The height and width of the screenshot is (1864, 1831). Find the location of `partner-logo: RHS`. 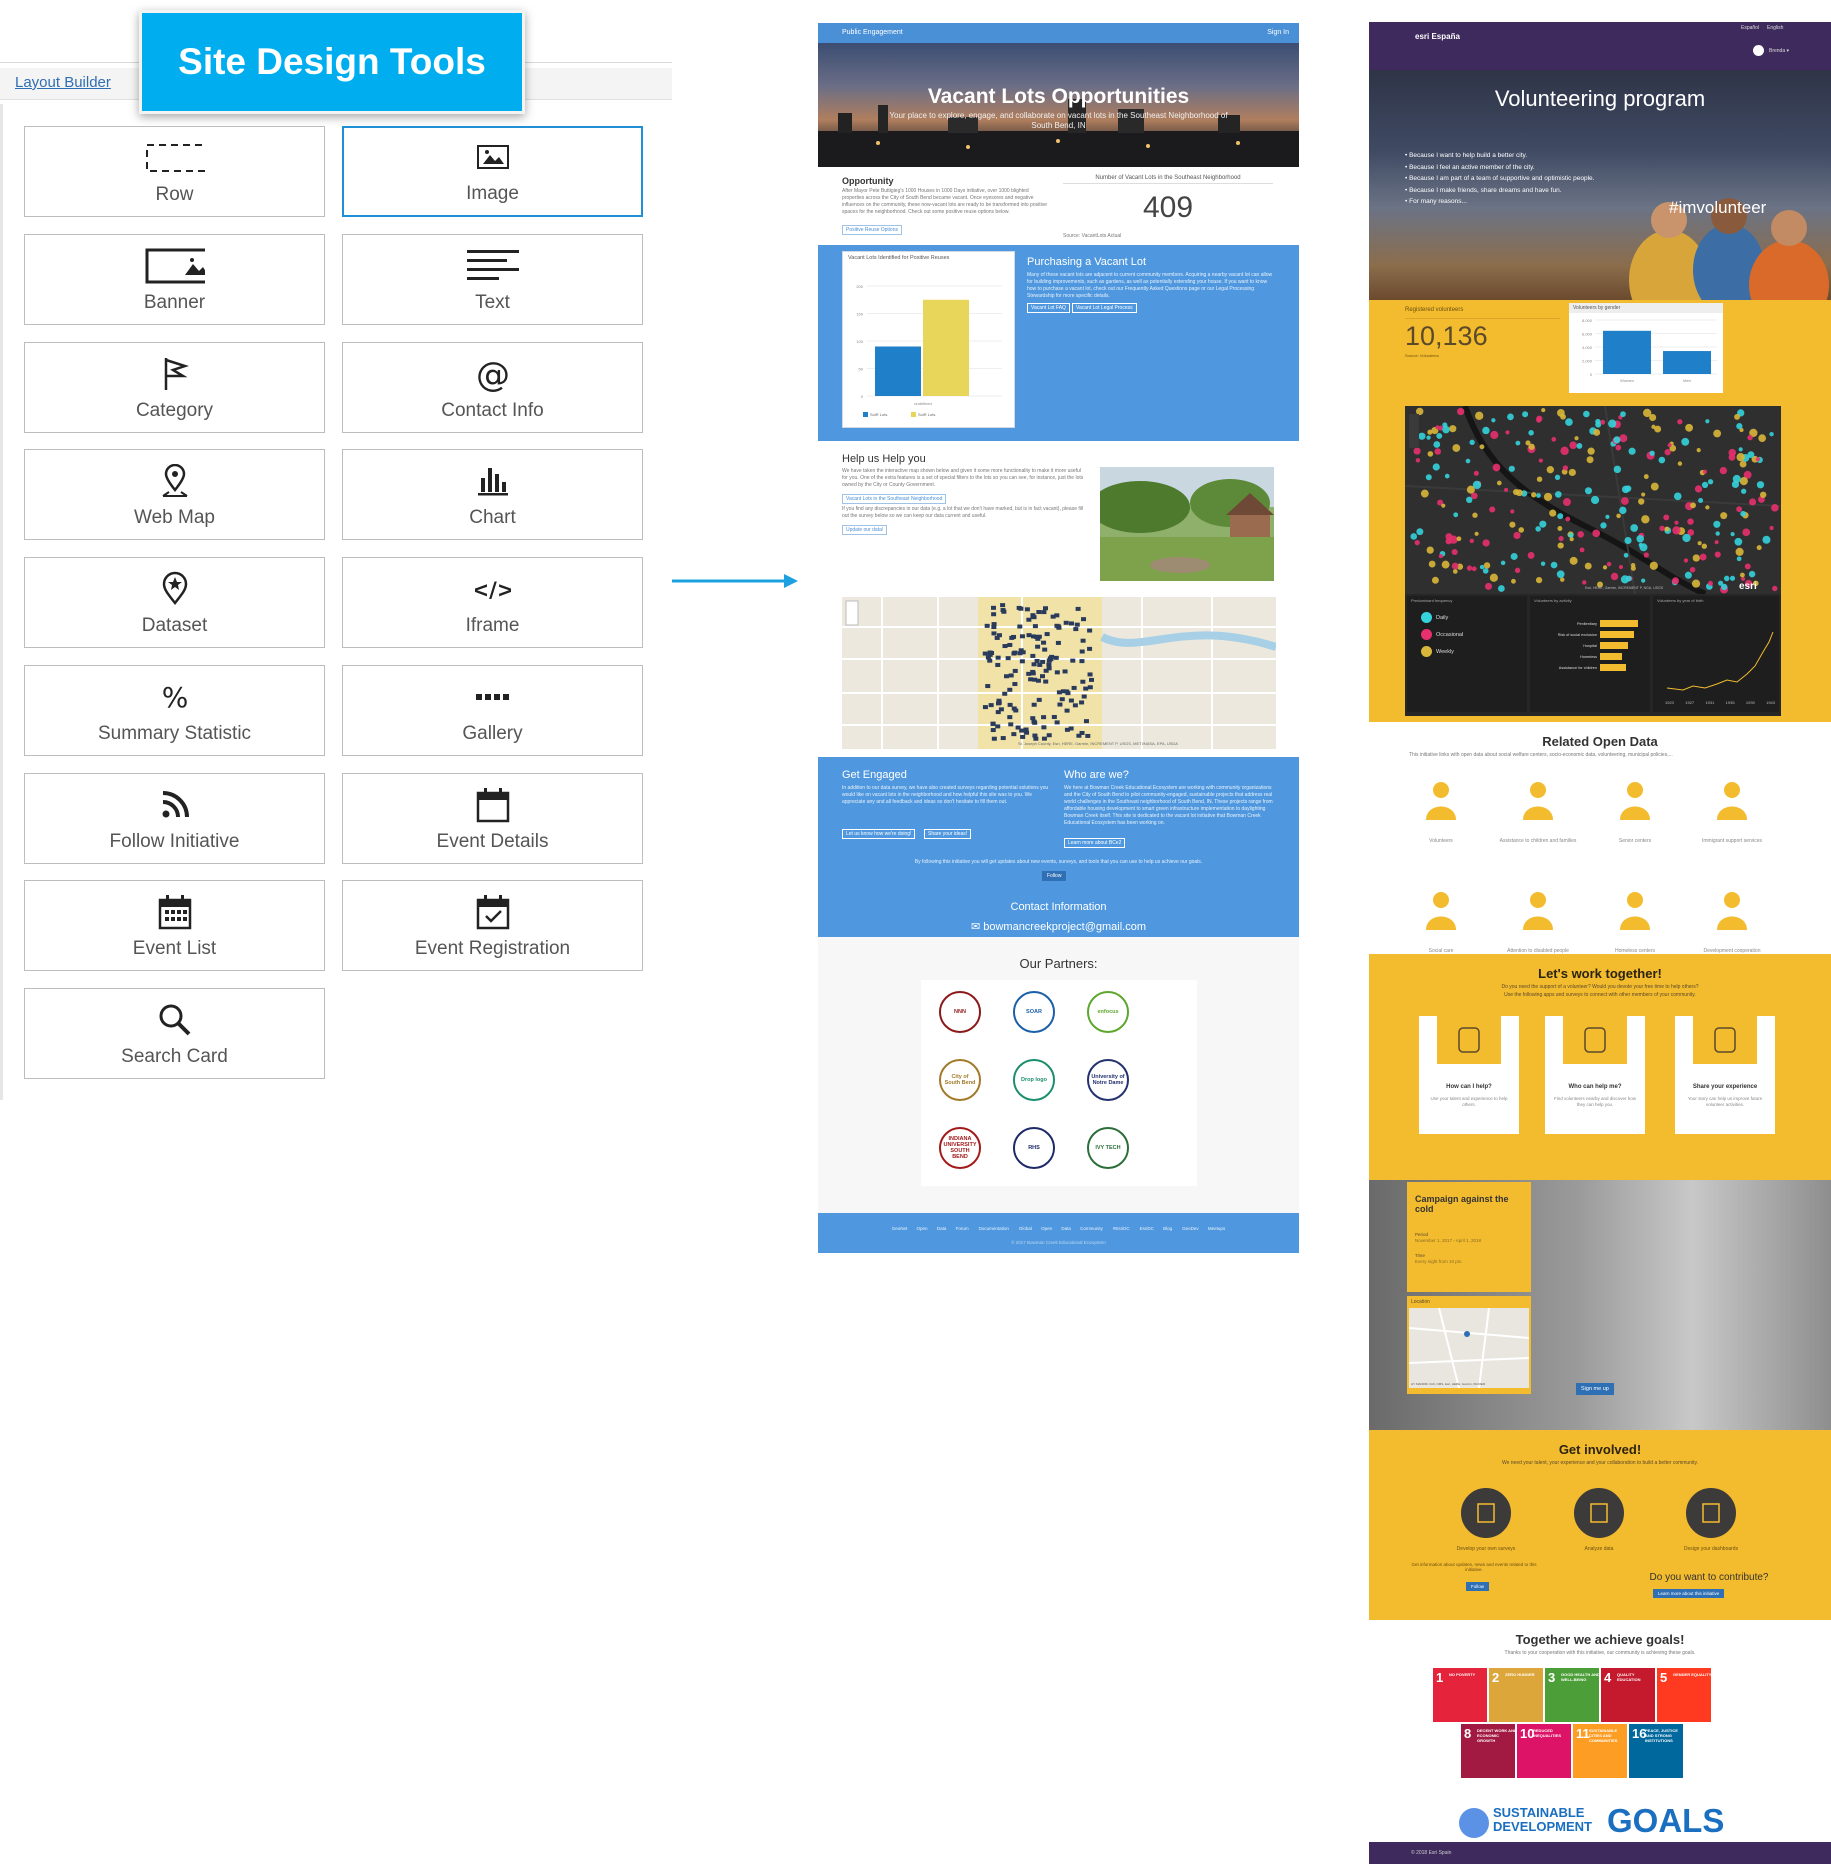

partner-logo: RHS is located at coordinates (1034, 1148).